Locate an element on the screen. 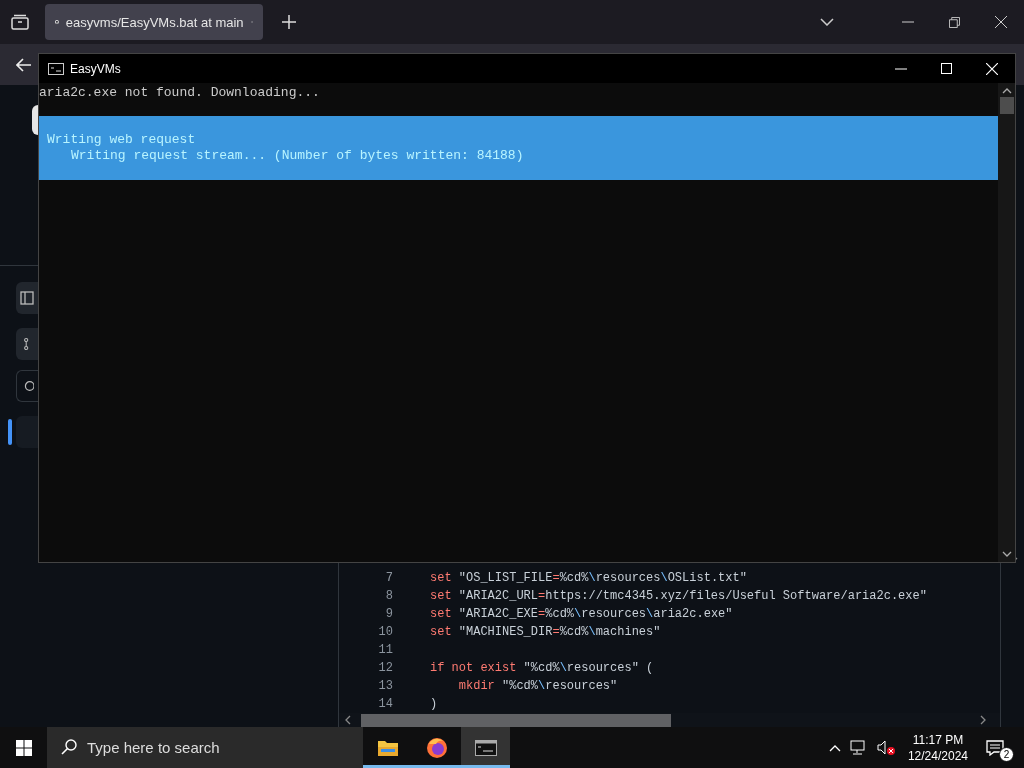 This screenshot has width=1024, height=768. clock-date: 12/24/2024 is located at coordinates (937, 755).